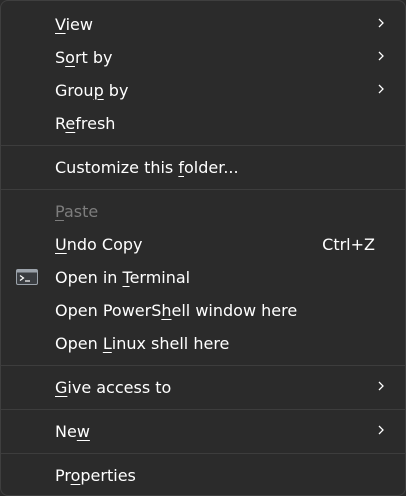 The width and height of the screenshot is (406, 496). I want to click on menu-item-give-access: Give access to, so click(203, 387).